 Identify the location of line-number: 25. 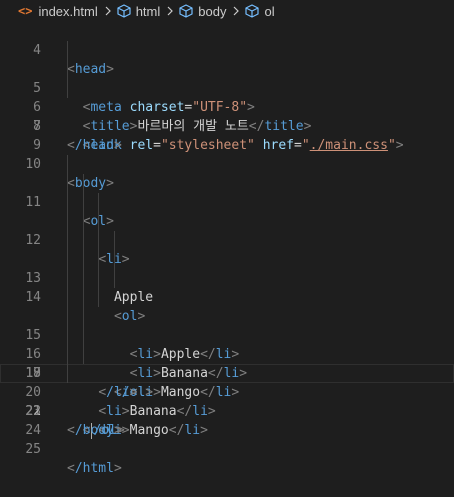
(33, 449).